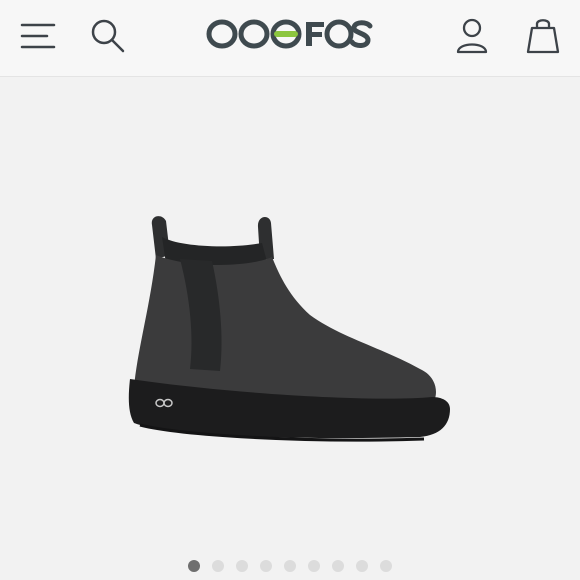 This screenshot has height=580, width=580. I want to click on brand-logo, so click(290, 34).